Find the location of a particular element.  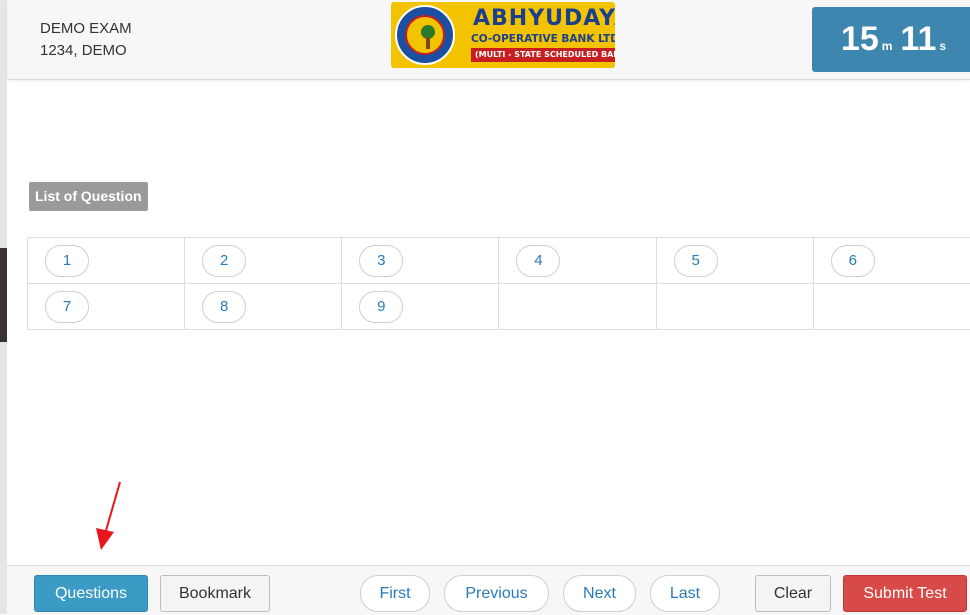

question-grid-row: 7 8 9 is located at coordinates (499, 307).